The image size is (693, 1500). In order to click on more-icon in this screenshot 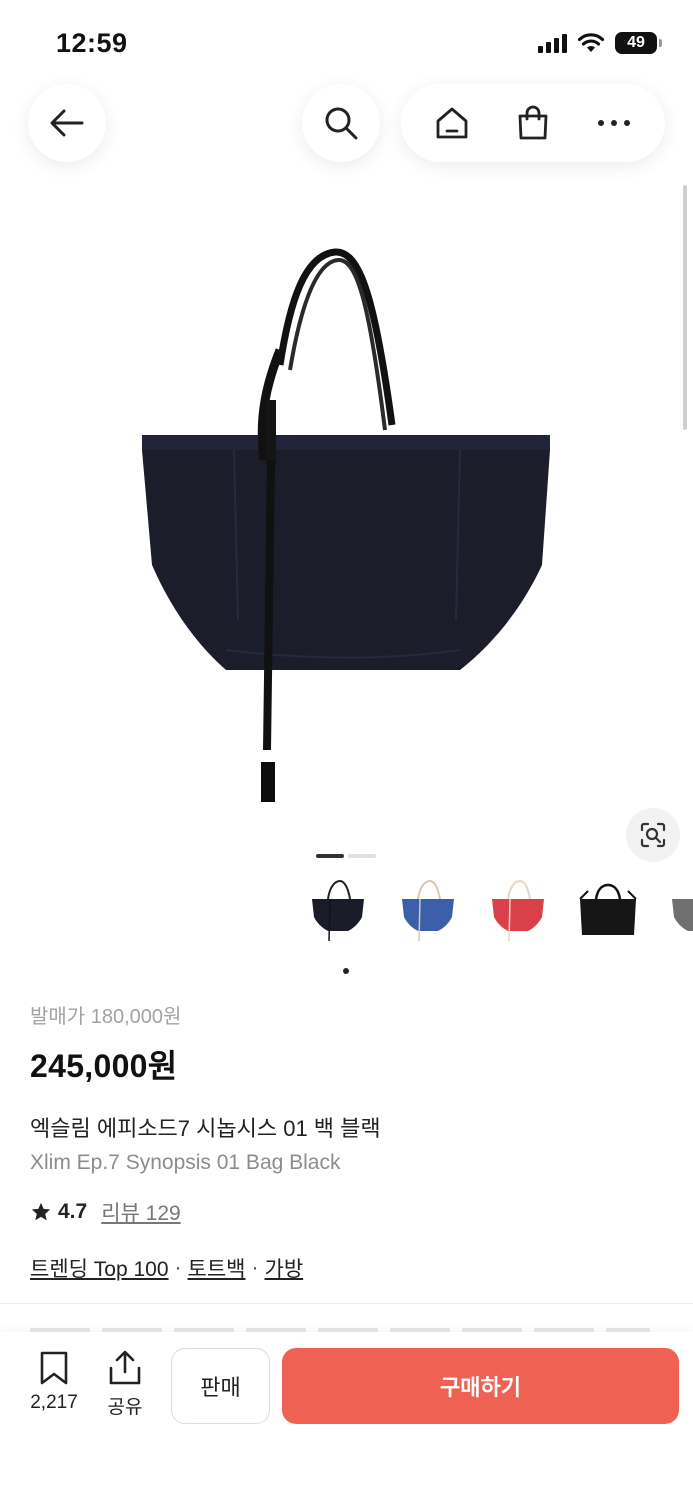, I will do `click(614, 123)`.